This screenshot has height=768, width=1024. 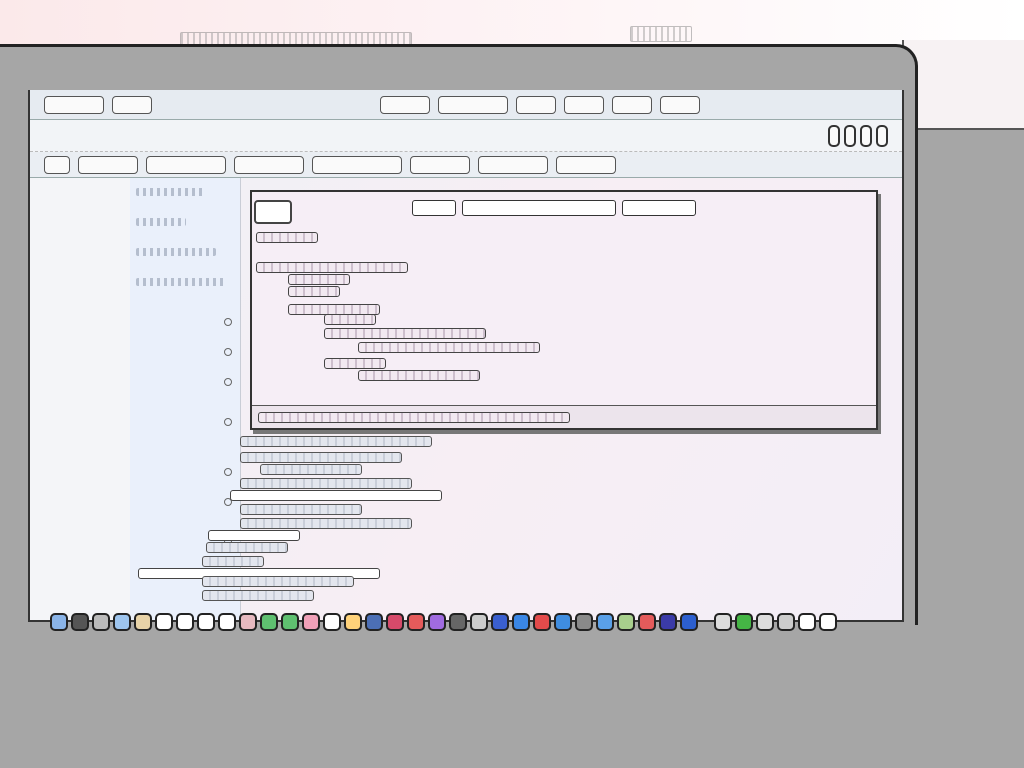 What do you see at coordinates (744, 622) in the screenshot?
I see `green-app-icon` at bounding box center [744, 622].